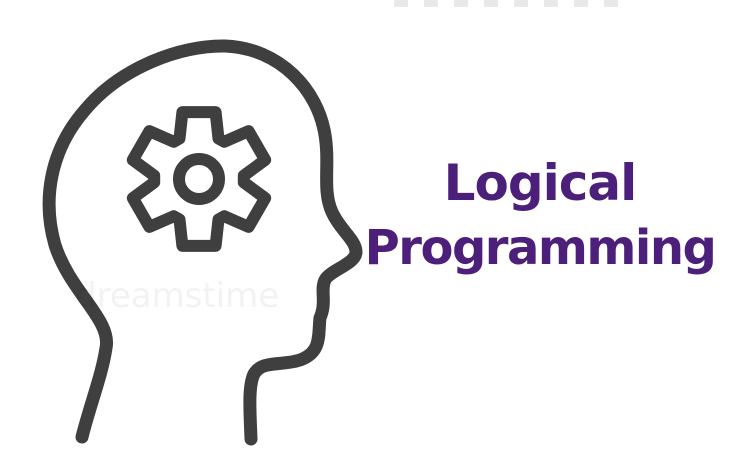 This screenshot has height=468, width=733. What do you see at coordinates (540, 183) in the screenshot?
I see `title-line-logical: Logical` at bounding box center [540, 183].